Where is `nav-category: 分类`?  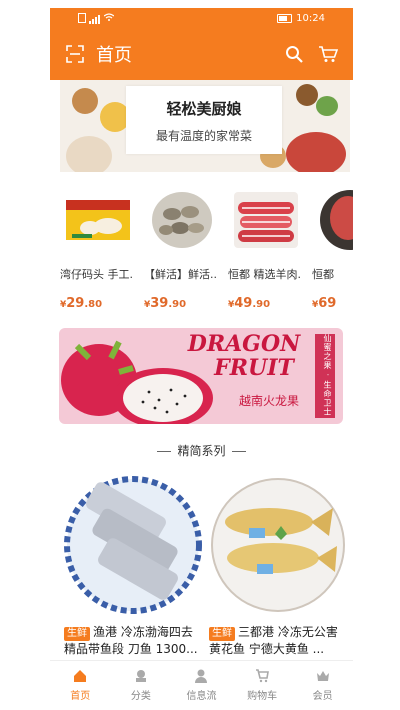
nav-category: 分类 is located at coordinates (141, 685).